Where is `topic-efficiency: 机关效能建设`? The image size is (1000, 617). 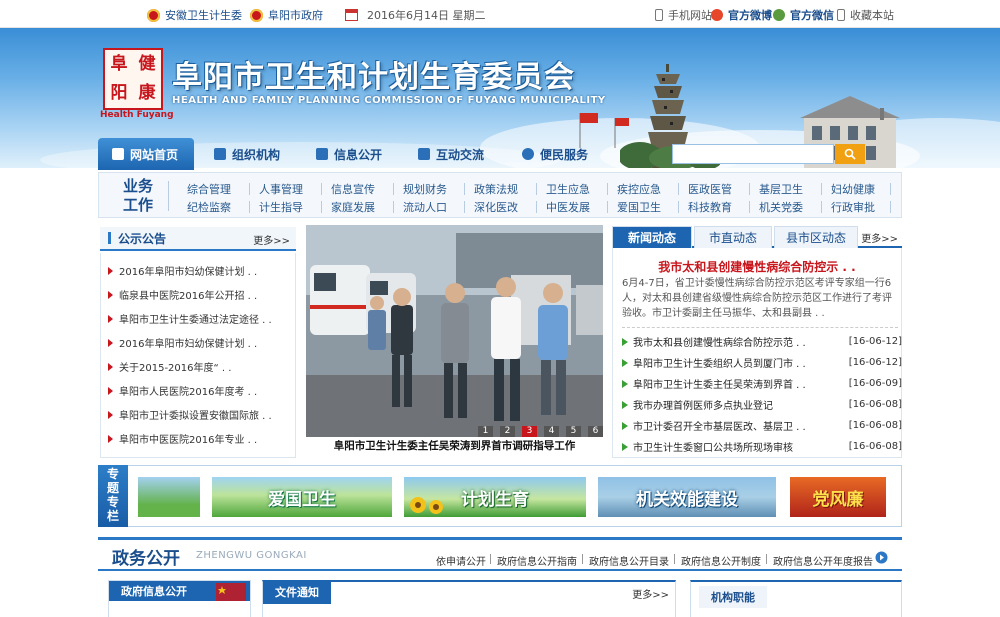 topic-efficiency: 机关效能建设 is located at coordinates (687, 497).